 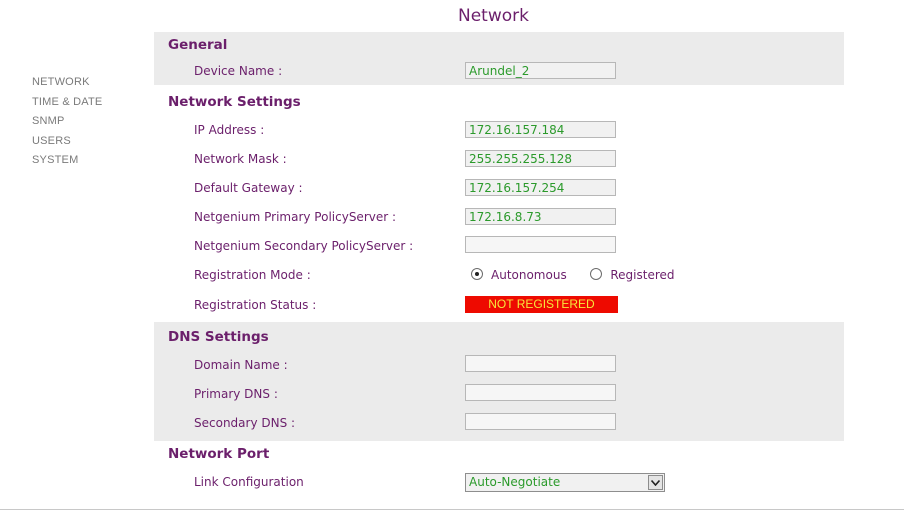 What do you see at coordinates (540, 187) in the screenshot?
I see `default-gateway-field` at bounding box center [540, 187].